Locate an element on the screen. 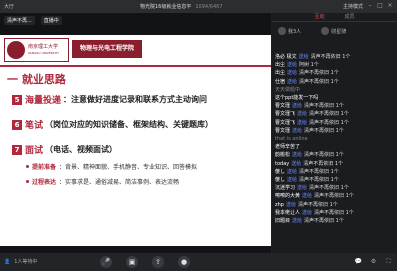  system-text: that is online is located at coordinates (291, 139).